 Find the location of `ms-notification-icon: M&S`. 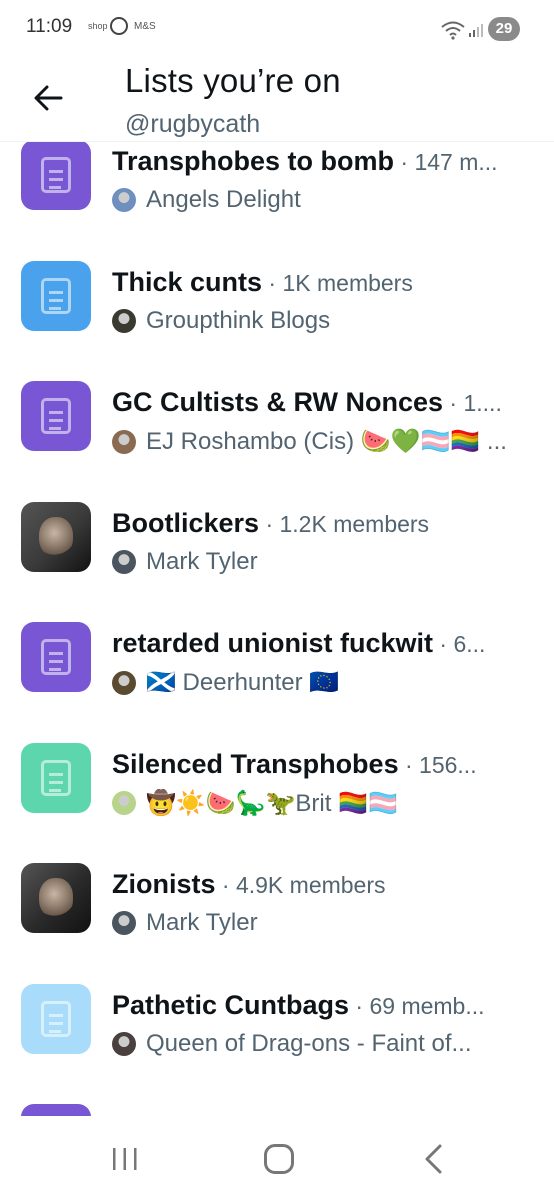

ms-notification-icon: M&S is located at coordinates (145, 26).